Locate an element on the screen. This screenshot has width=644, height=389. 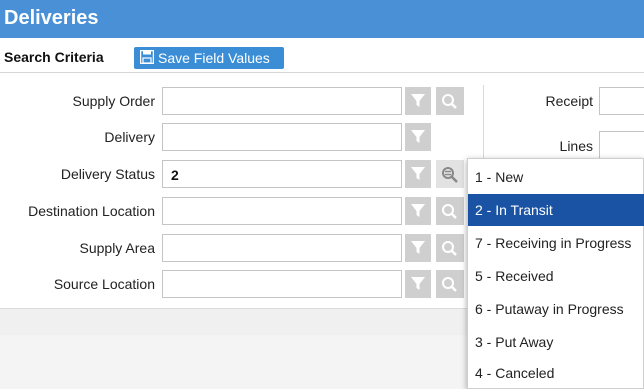
supply-area-input is located at coordinates (282, 248).